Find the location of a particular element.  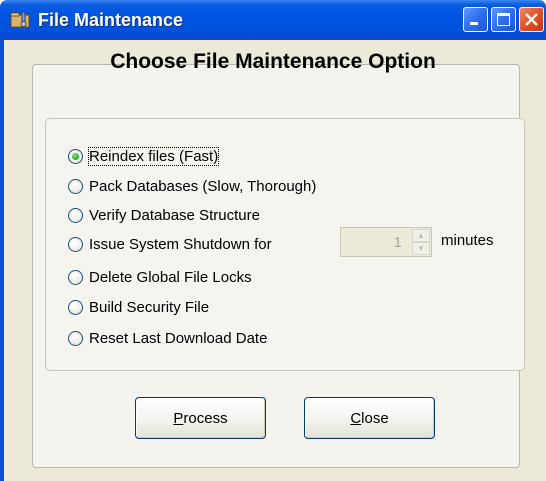

option-label: Delete Global File Locks is located at coordinates (170, 277).